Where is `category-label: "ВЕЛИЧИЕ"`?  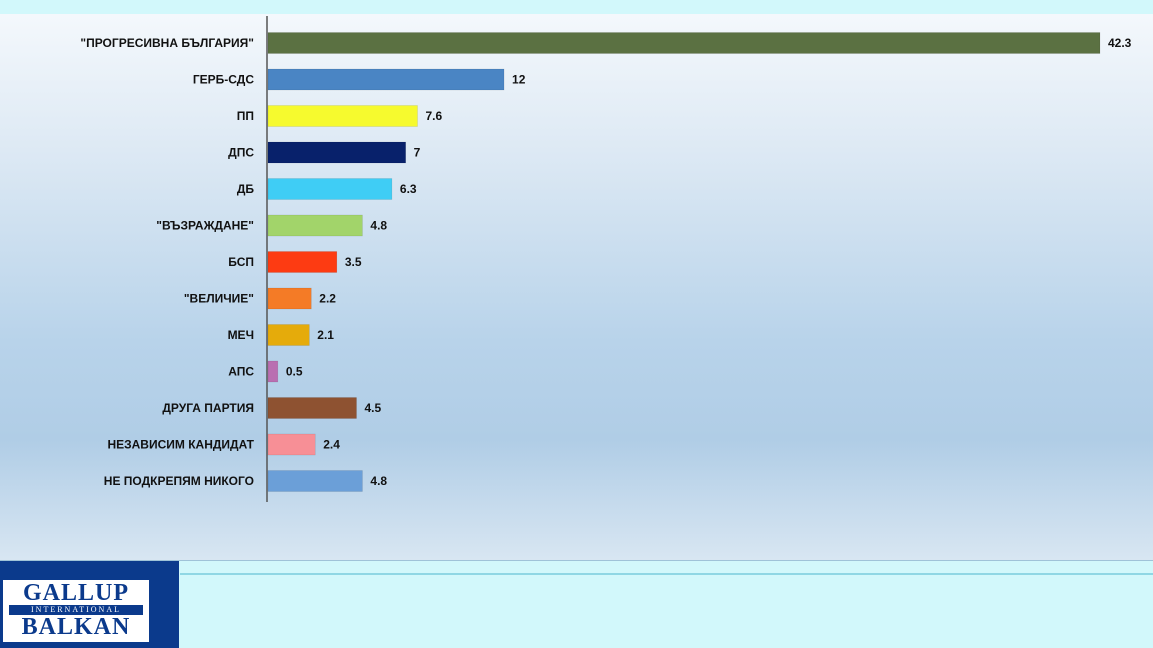
category-label: "ВЕЛИЧИЕ" is located at coordinates (219, 299).